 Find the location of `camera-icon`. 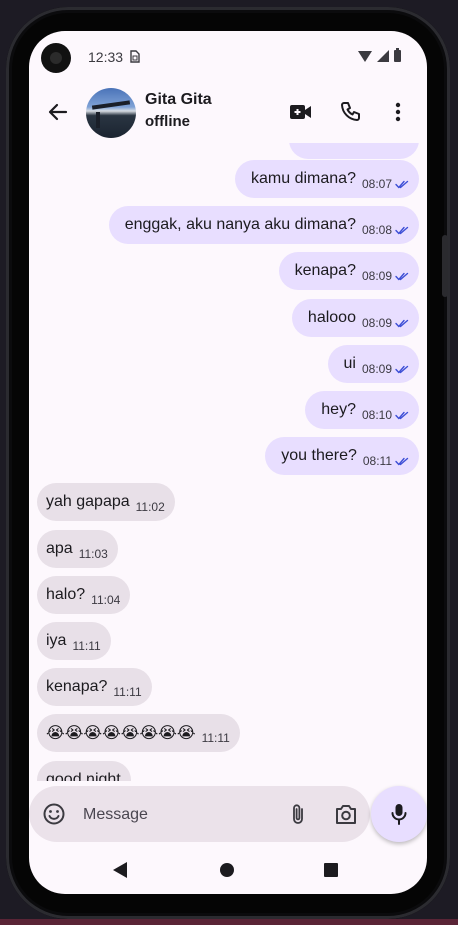

camera-icon is located at coordinates (346, 814).